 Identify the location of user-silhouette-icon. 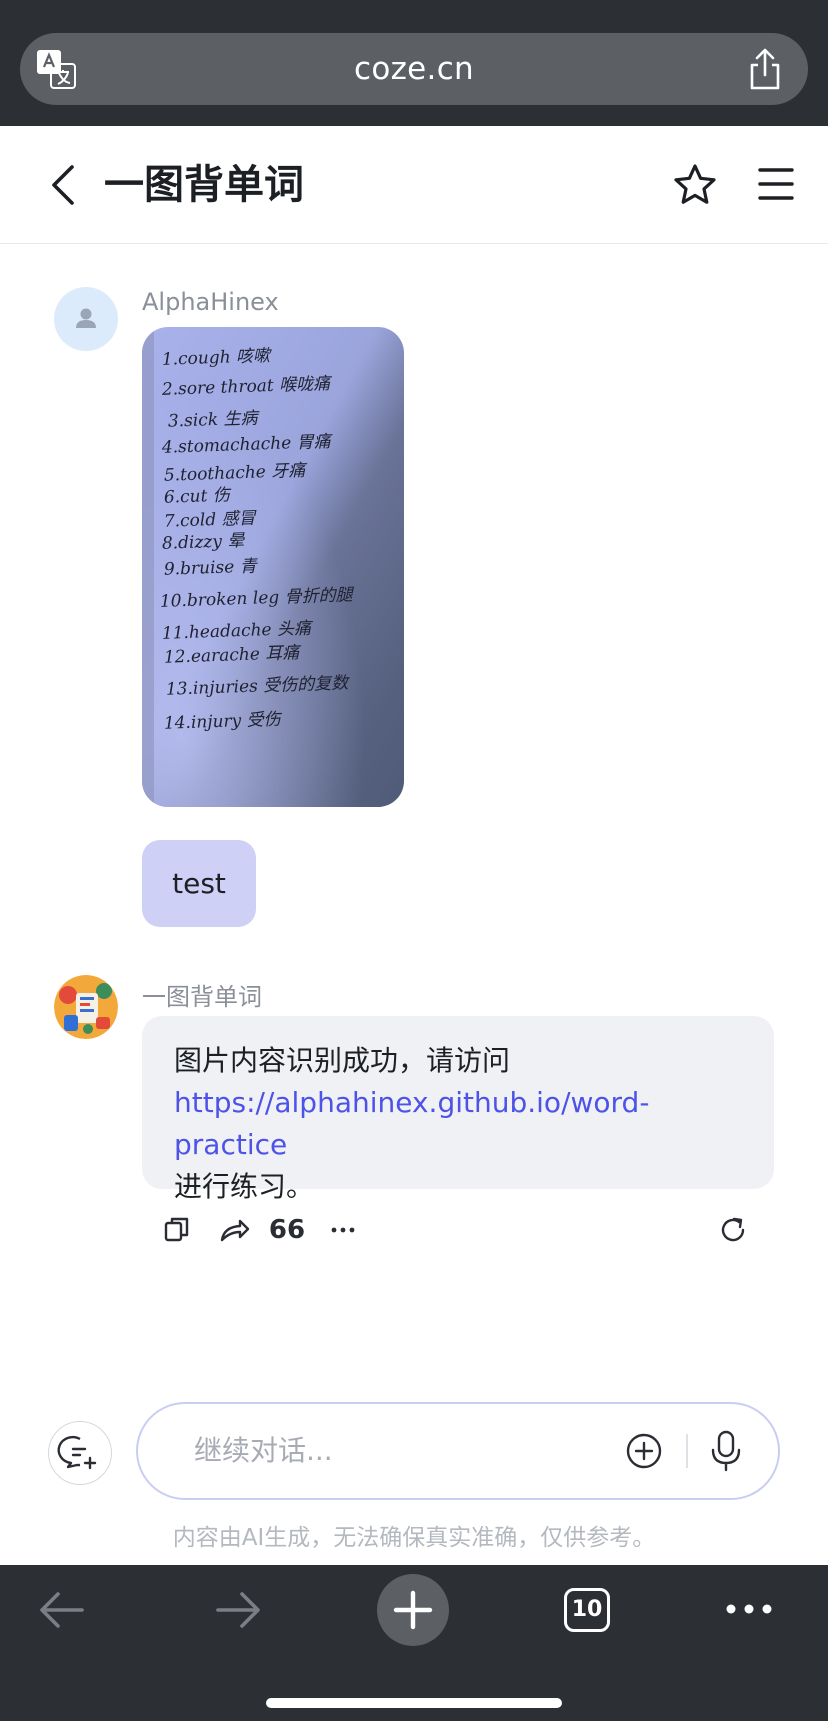
(86, 318).